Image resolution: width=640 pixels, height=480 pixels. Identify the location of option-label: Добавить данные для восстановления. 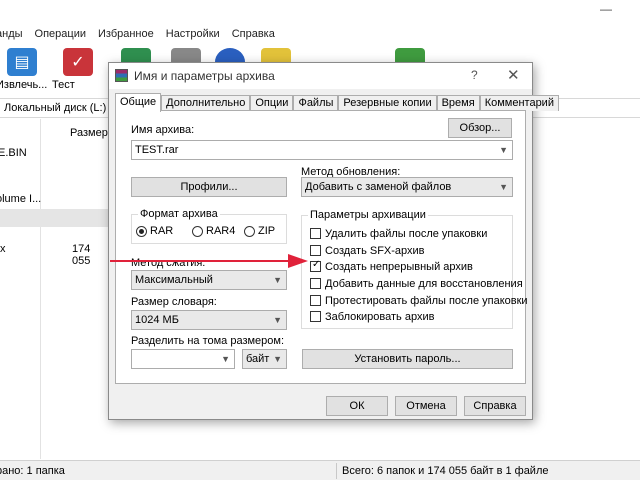
(424, 283).